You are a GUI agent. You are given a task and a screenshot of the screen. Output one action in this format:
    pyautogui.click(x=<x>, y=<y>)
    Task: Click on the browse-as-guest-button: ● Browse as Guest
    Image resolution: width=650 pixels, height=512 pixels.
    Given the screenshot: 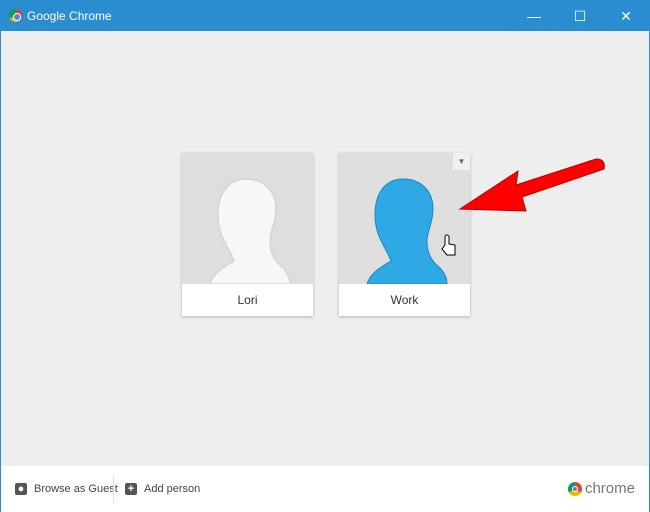 What is the action you would take?
    pyautogui.click(x=66, y=489)
    